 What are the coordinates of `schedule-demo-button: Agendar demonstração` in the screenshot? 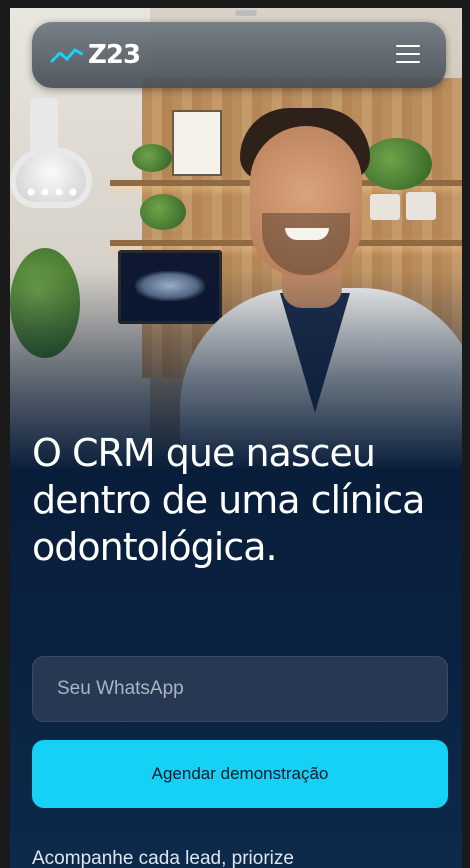 It's located at (240, 774).